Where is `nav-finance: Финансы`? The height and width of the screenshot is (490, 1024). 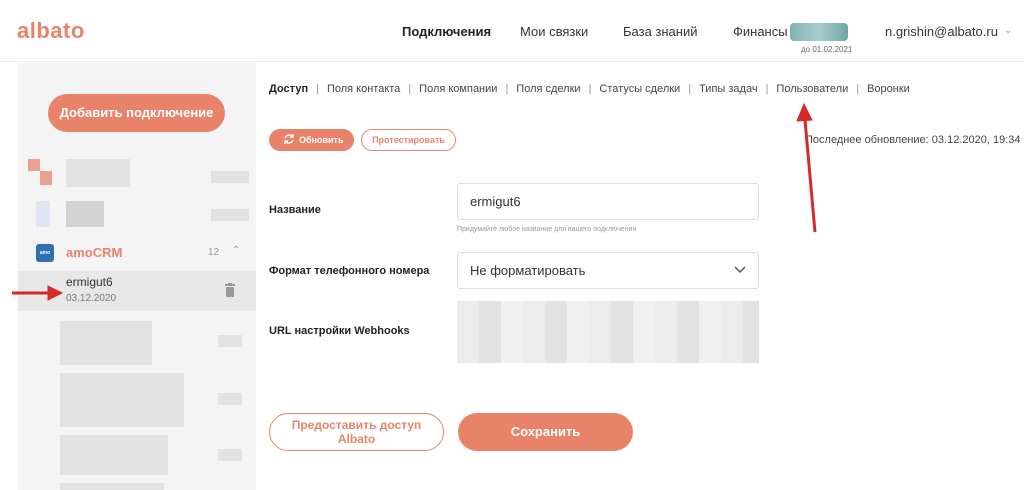
nav-finance: Финансы is located at coordinates (760, 31).